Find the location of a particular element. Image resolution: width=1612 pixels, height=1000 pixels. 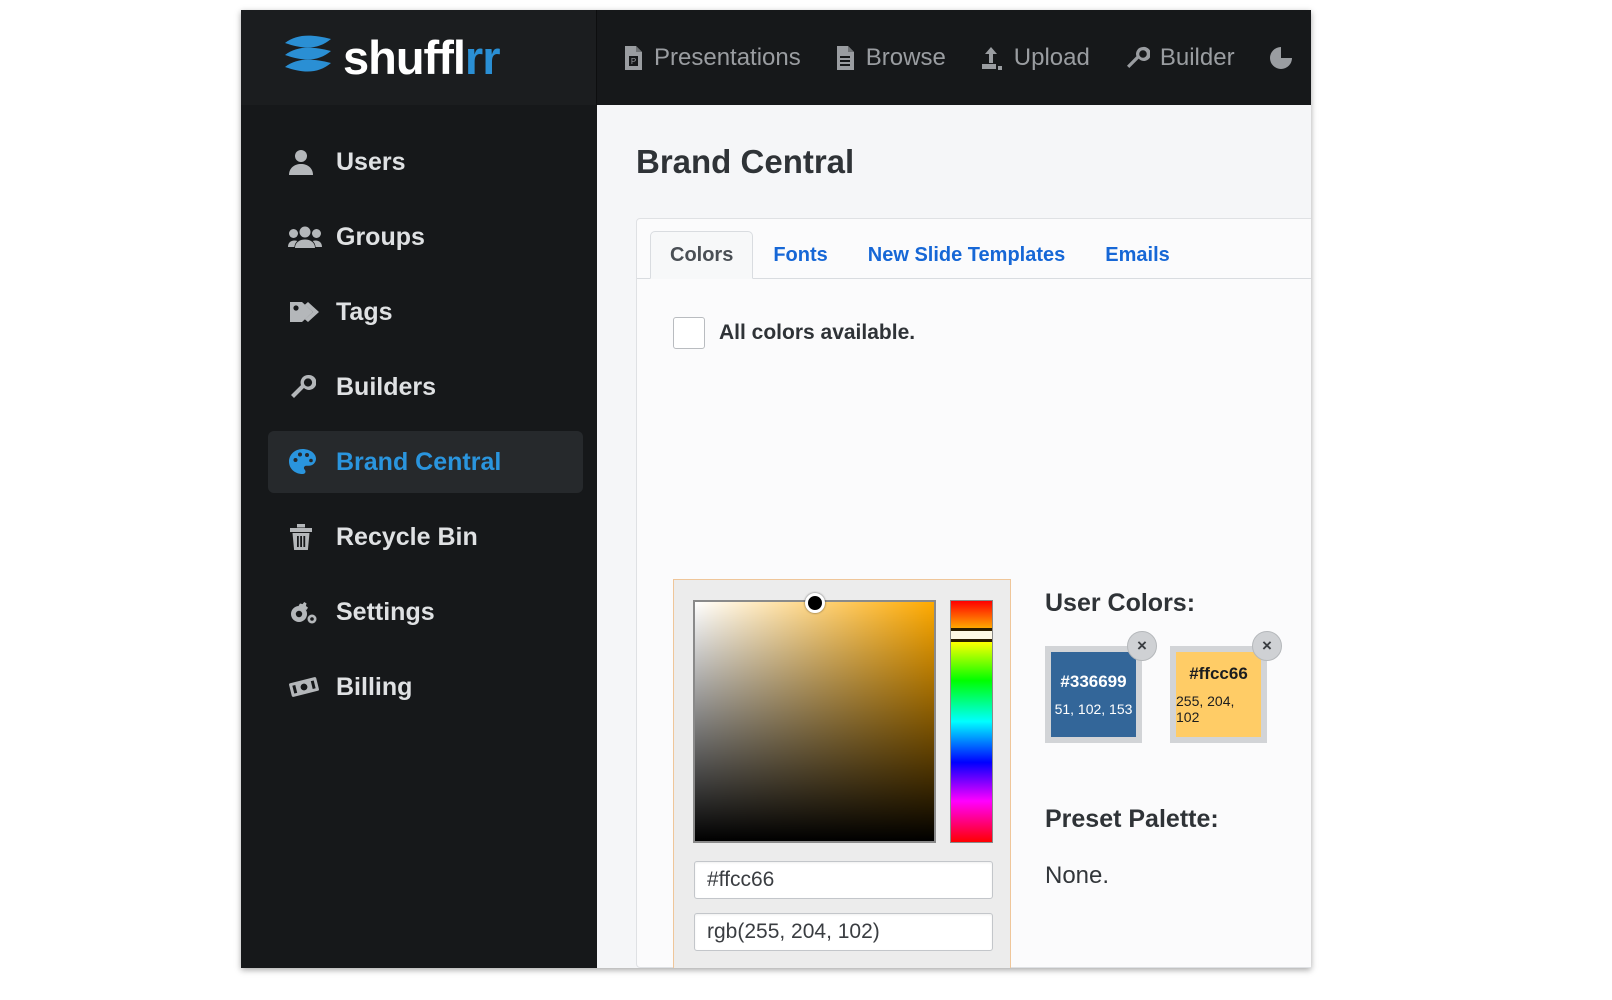

sidebar-item-label: Groups is located at coordinates (380, 236).